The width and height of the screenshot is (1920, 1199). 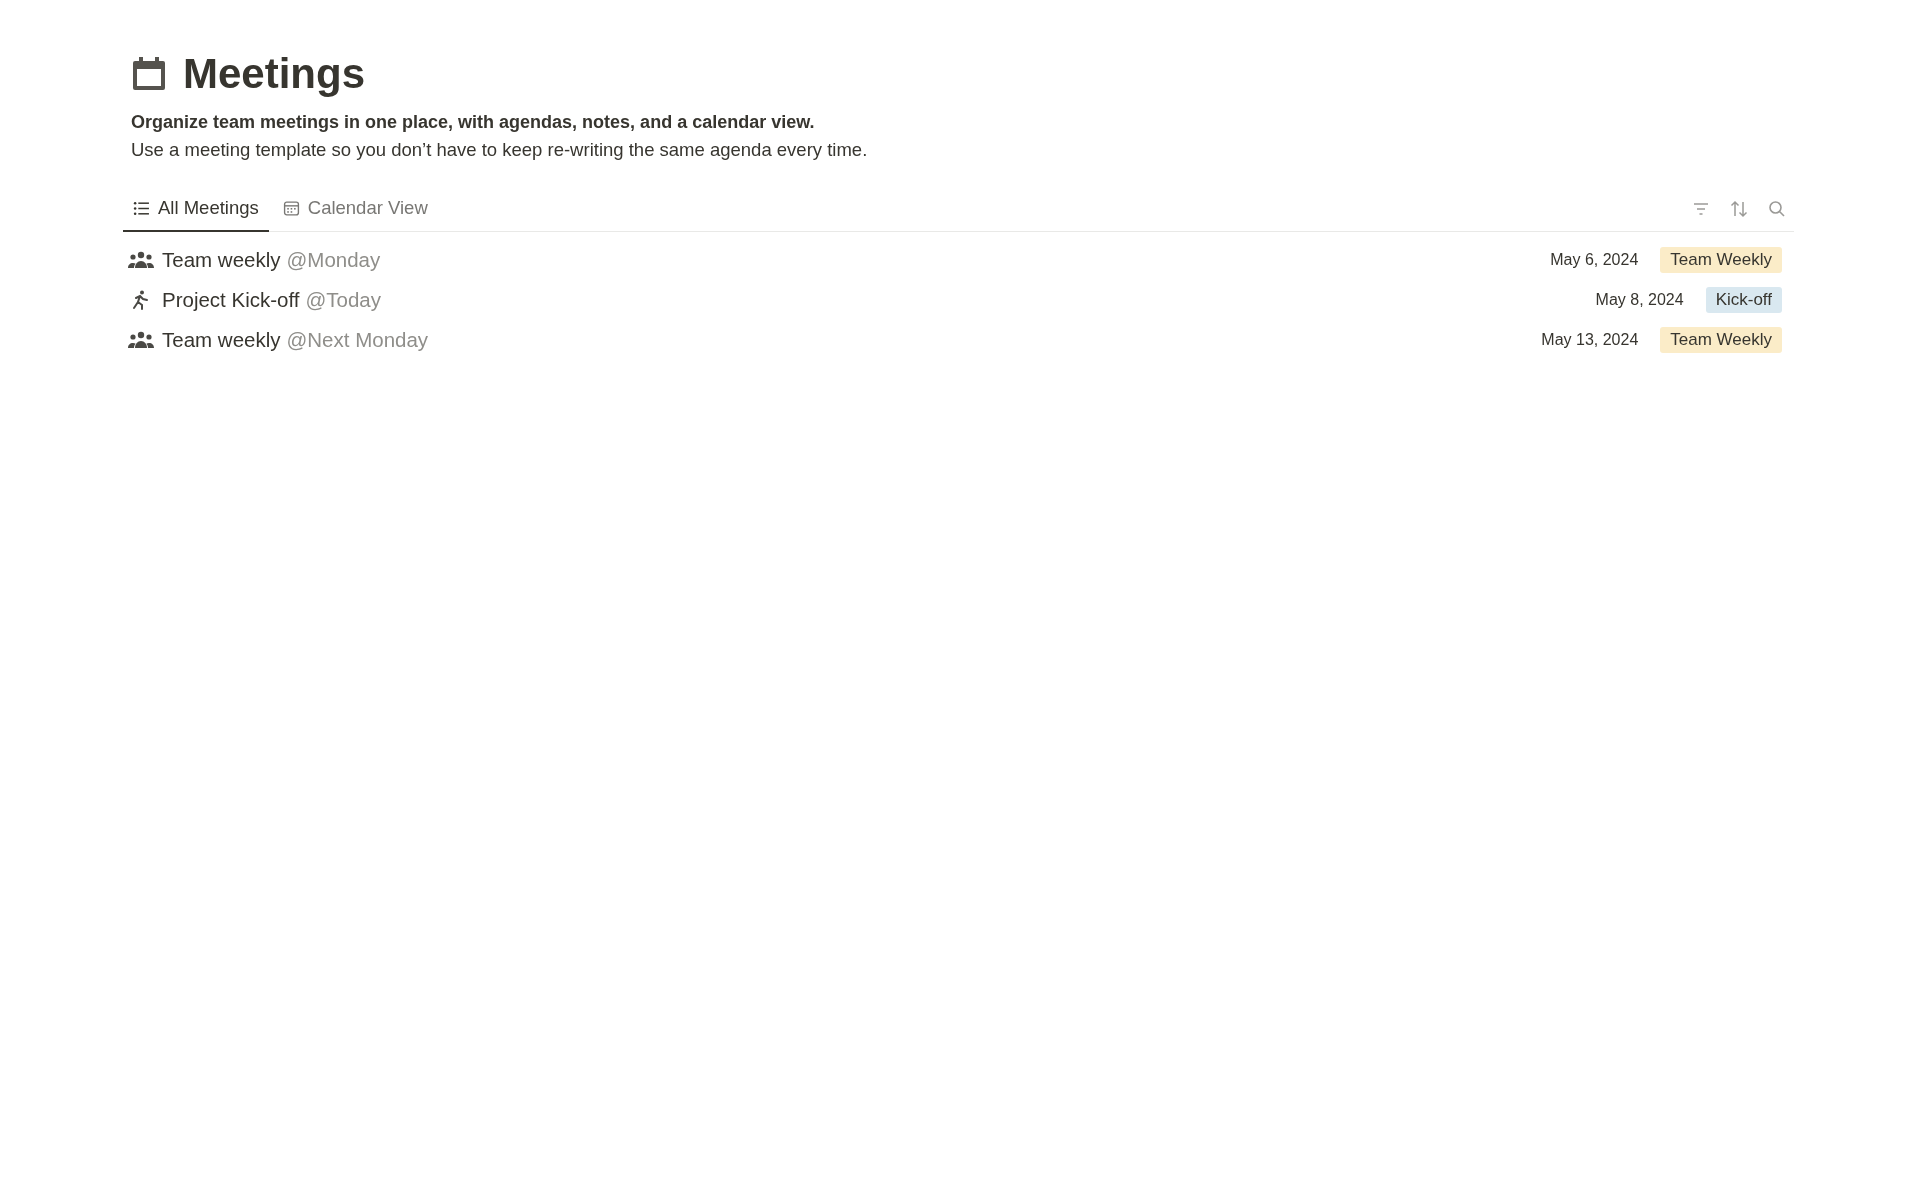 I want to click on filter-icon, so click(x=1701, y=209).